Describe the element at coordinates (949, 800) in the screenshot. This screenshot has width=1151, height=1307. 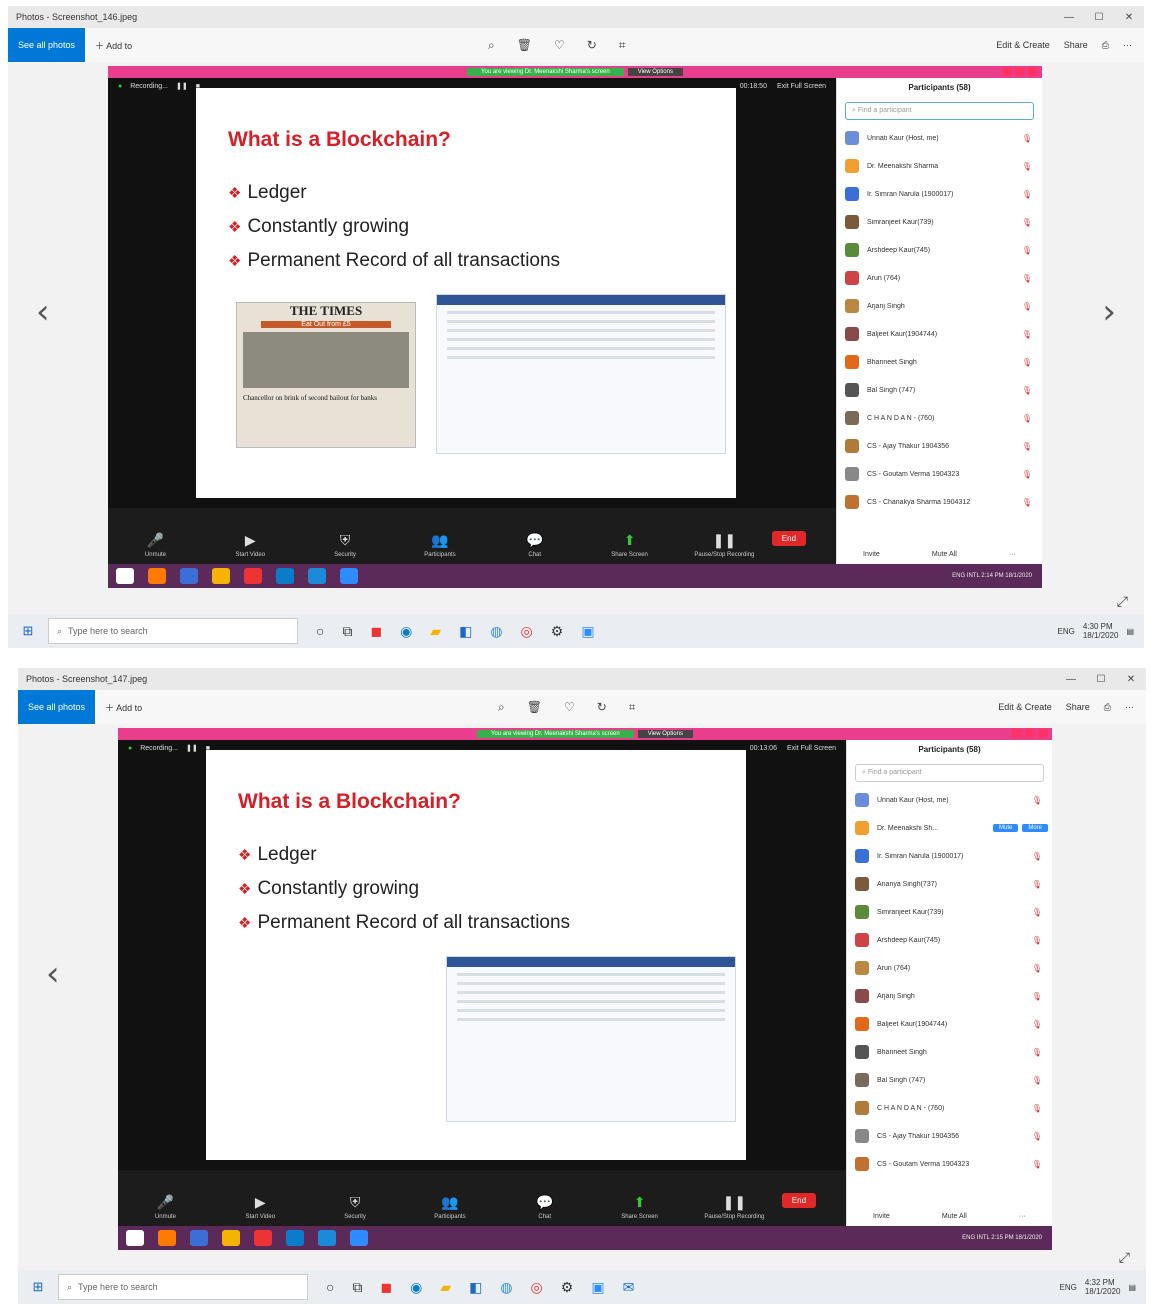
I see `participant-row: Unnati Kaur (Host, me) 🎙` at that location.